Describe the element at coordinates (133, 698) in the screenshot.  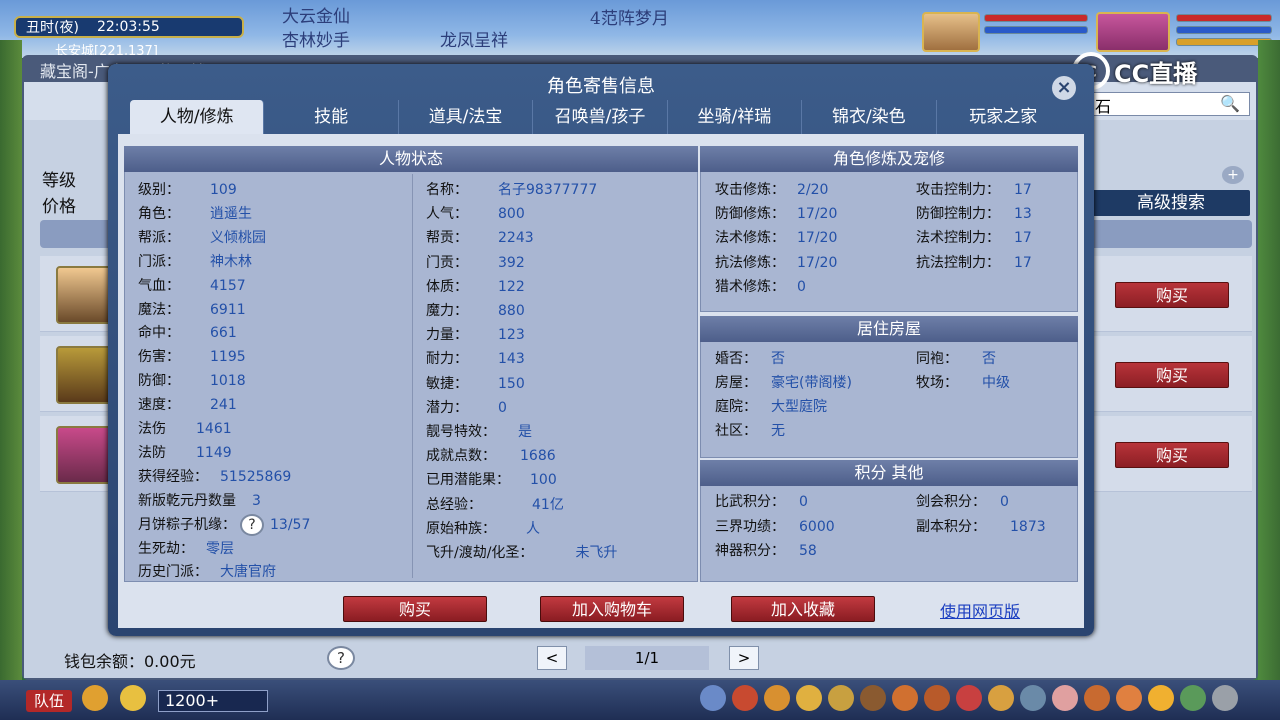
I see `emote-icon` at that location.